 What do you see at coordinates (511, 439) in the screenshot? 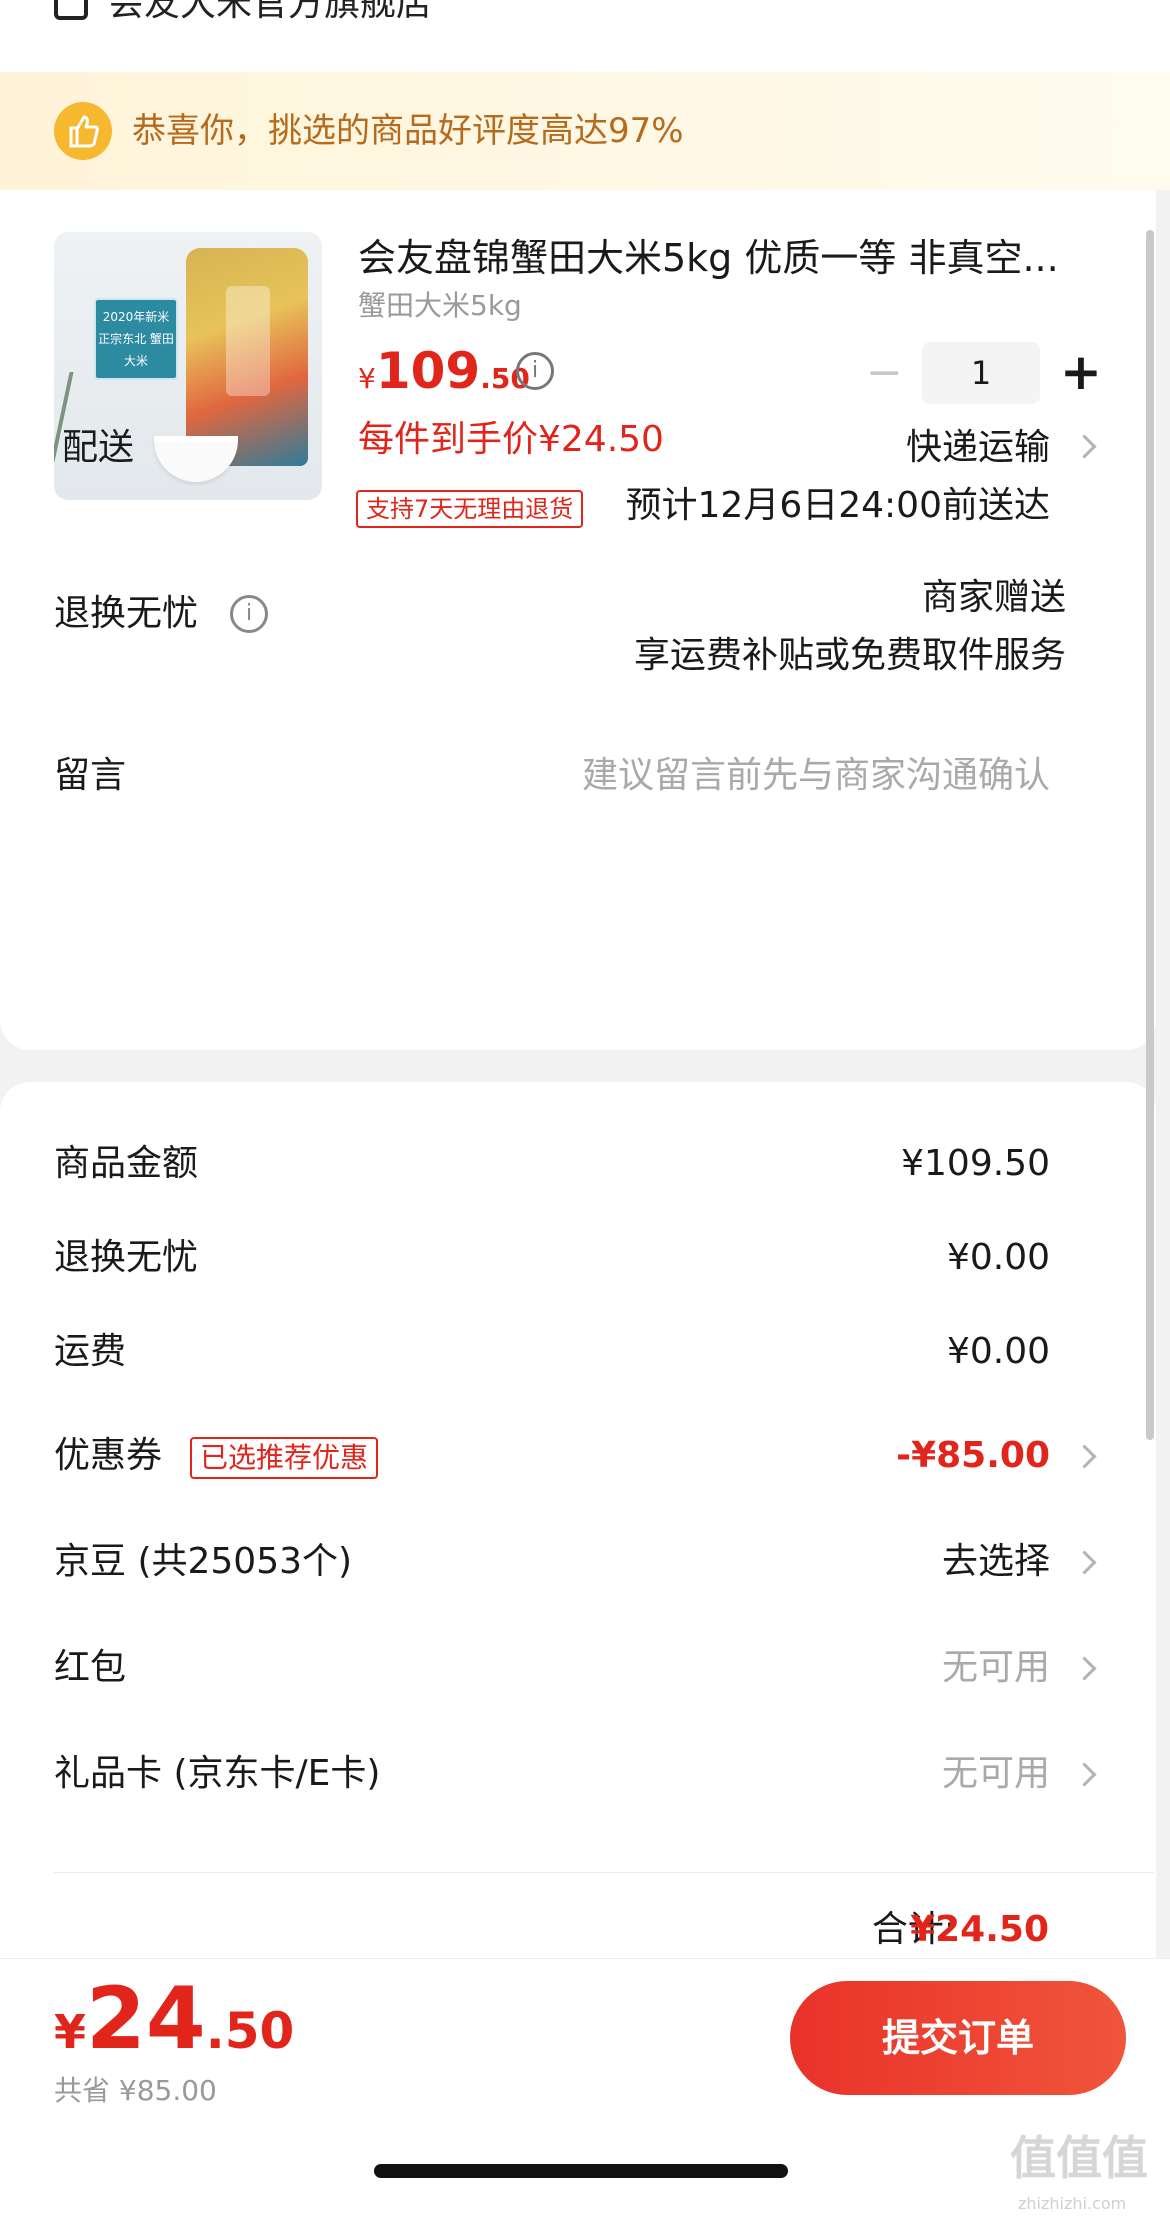
I see `each-price: 每件到手价¥24.50` at bounding box center [511, 439].